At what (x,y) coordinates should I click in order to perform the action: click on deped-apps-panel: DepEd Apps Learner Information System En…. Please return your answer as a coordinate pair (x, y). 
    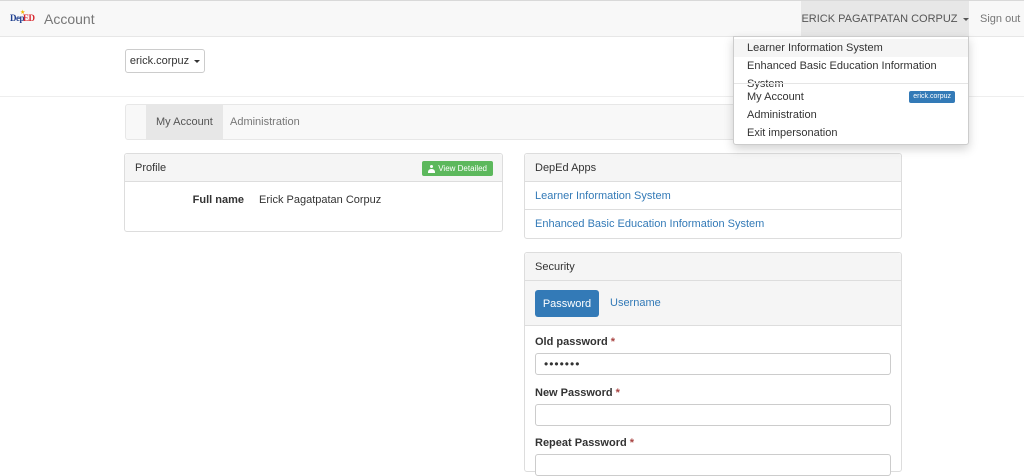
    Looking at the image, I should click on (713, 196).